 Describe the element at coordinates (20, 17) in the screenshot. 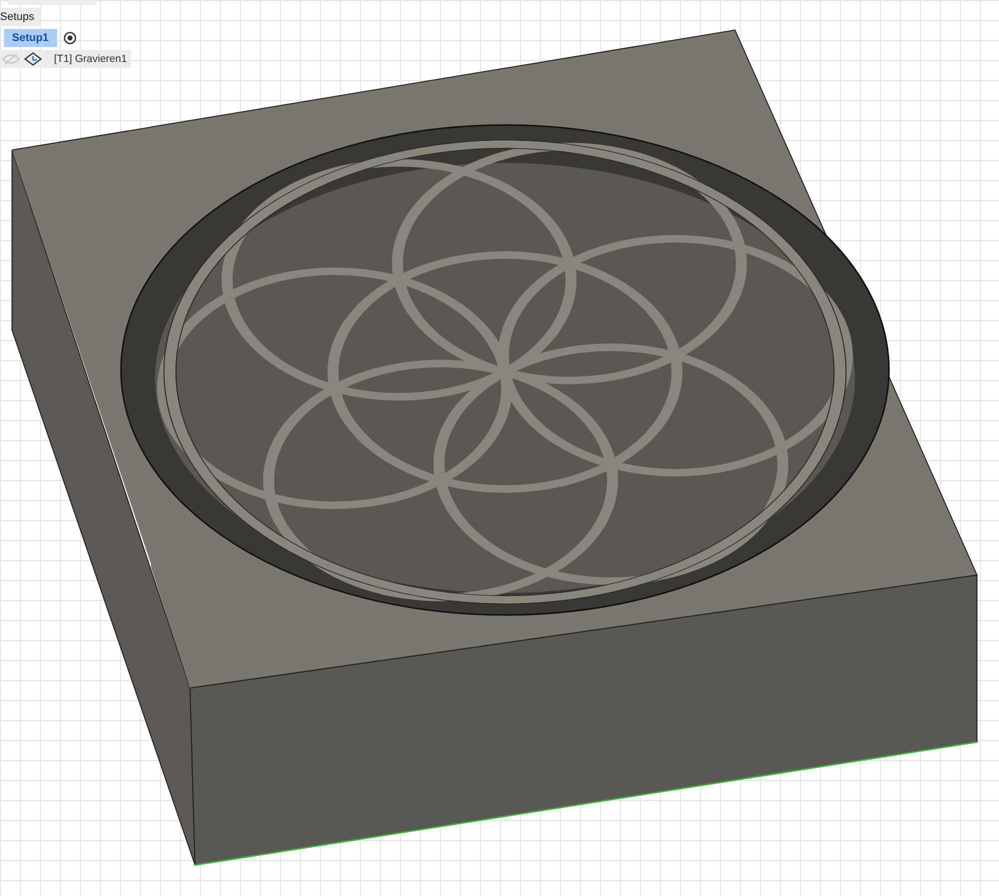

I see `setups-folder: Setups` at that location.